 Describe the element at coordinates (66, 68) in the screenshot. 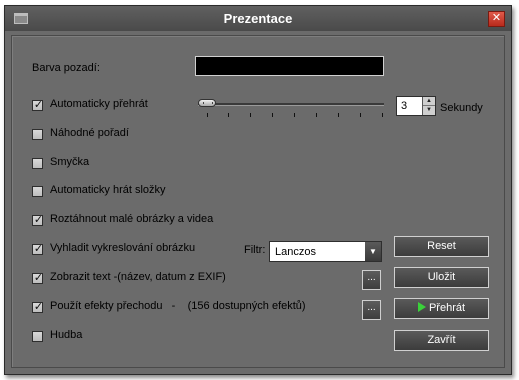

I see `background-color-label: Barva pozadí:` at that location.